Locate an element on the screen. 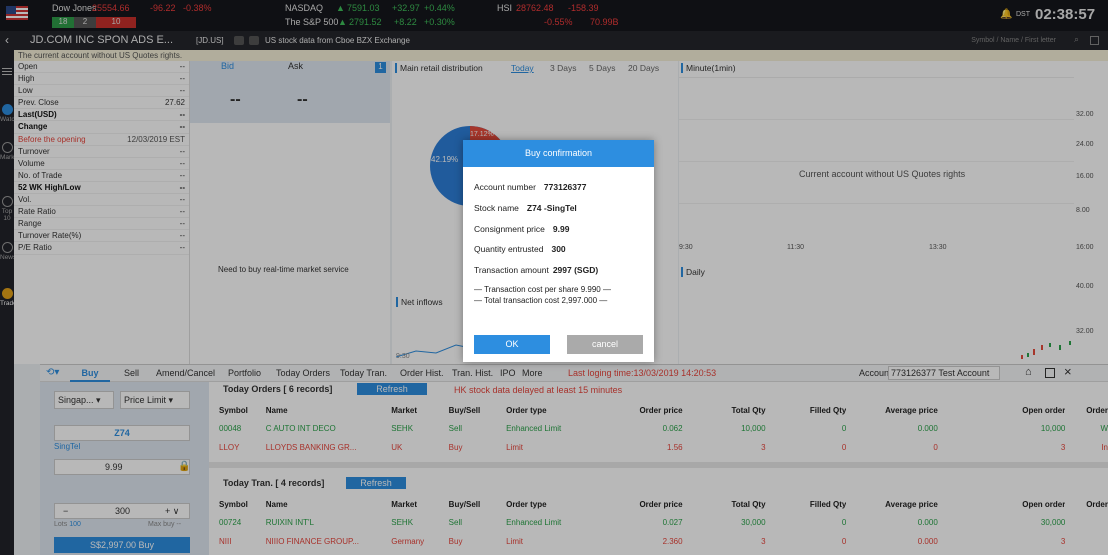 The width and height of the screenshot is (1108, 555). stock-row: Stock name Z74 -SingTel is located at coordinates (525, 208).